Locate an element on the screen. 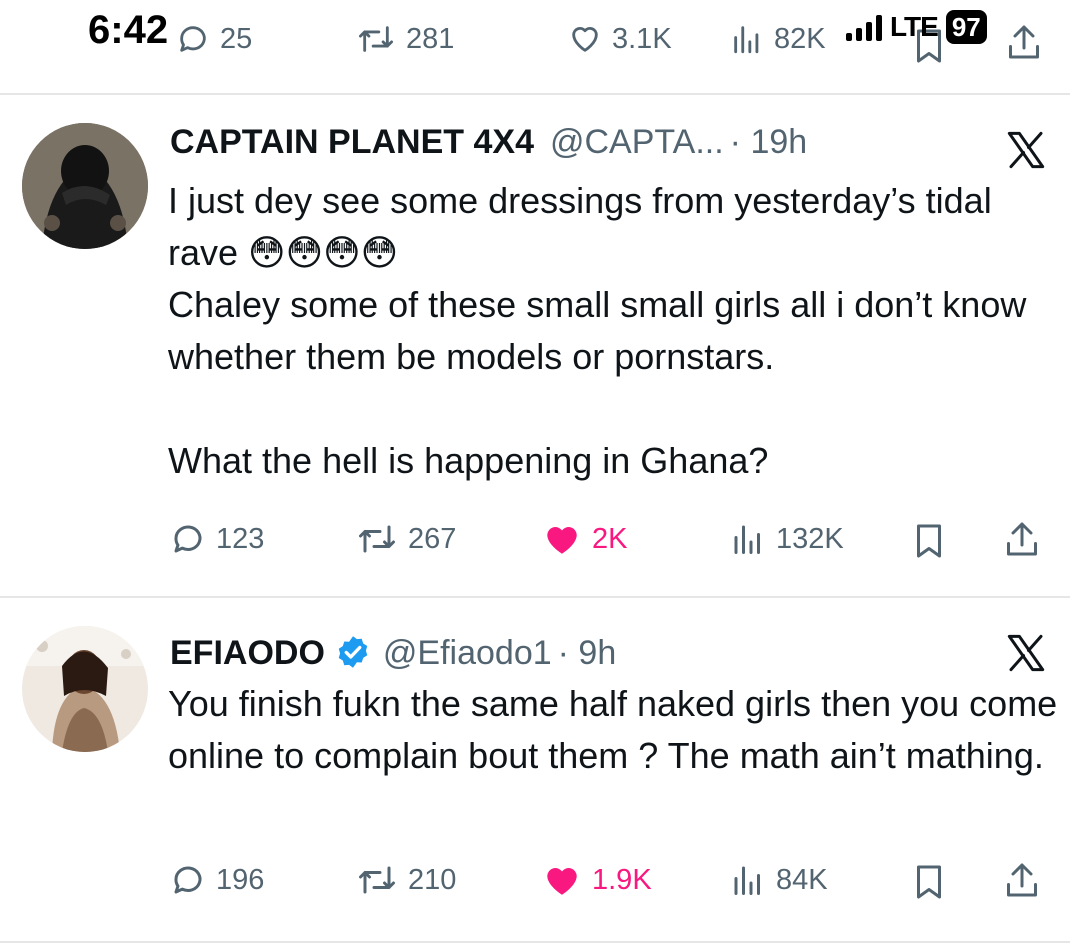 Image resolution: width=1070 pixels, height=945 pixels. verified-badge-icon is located at coordinates (353, 652).